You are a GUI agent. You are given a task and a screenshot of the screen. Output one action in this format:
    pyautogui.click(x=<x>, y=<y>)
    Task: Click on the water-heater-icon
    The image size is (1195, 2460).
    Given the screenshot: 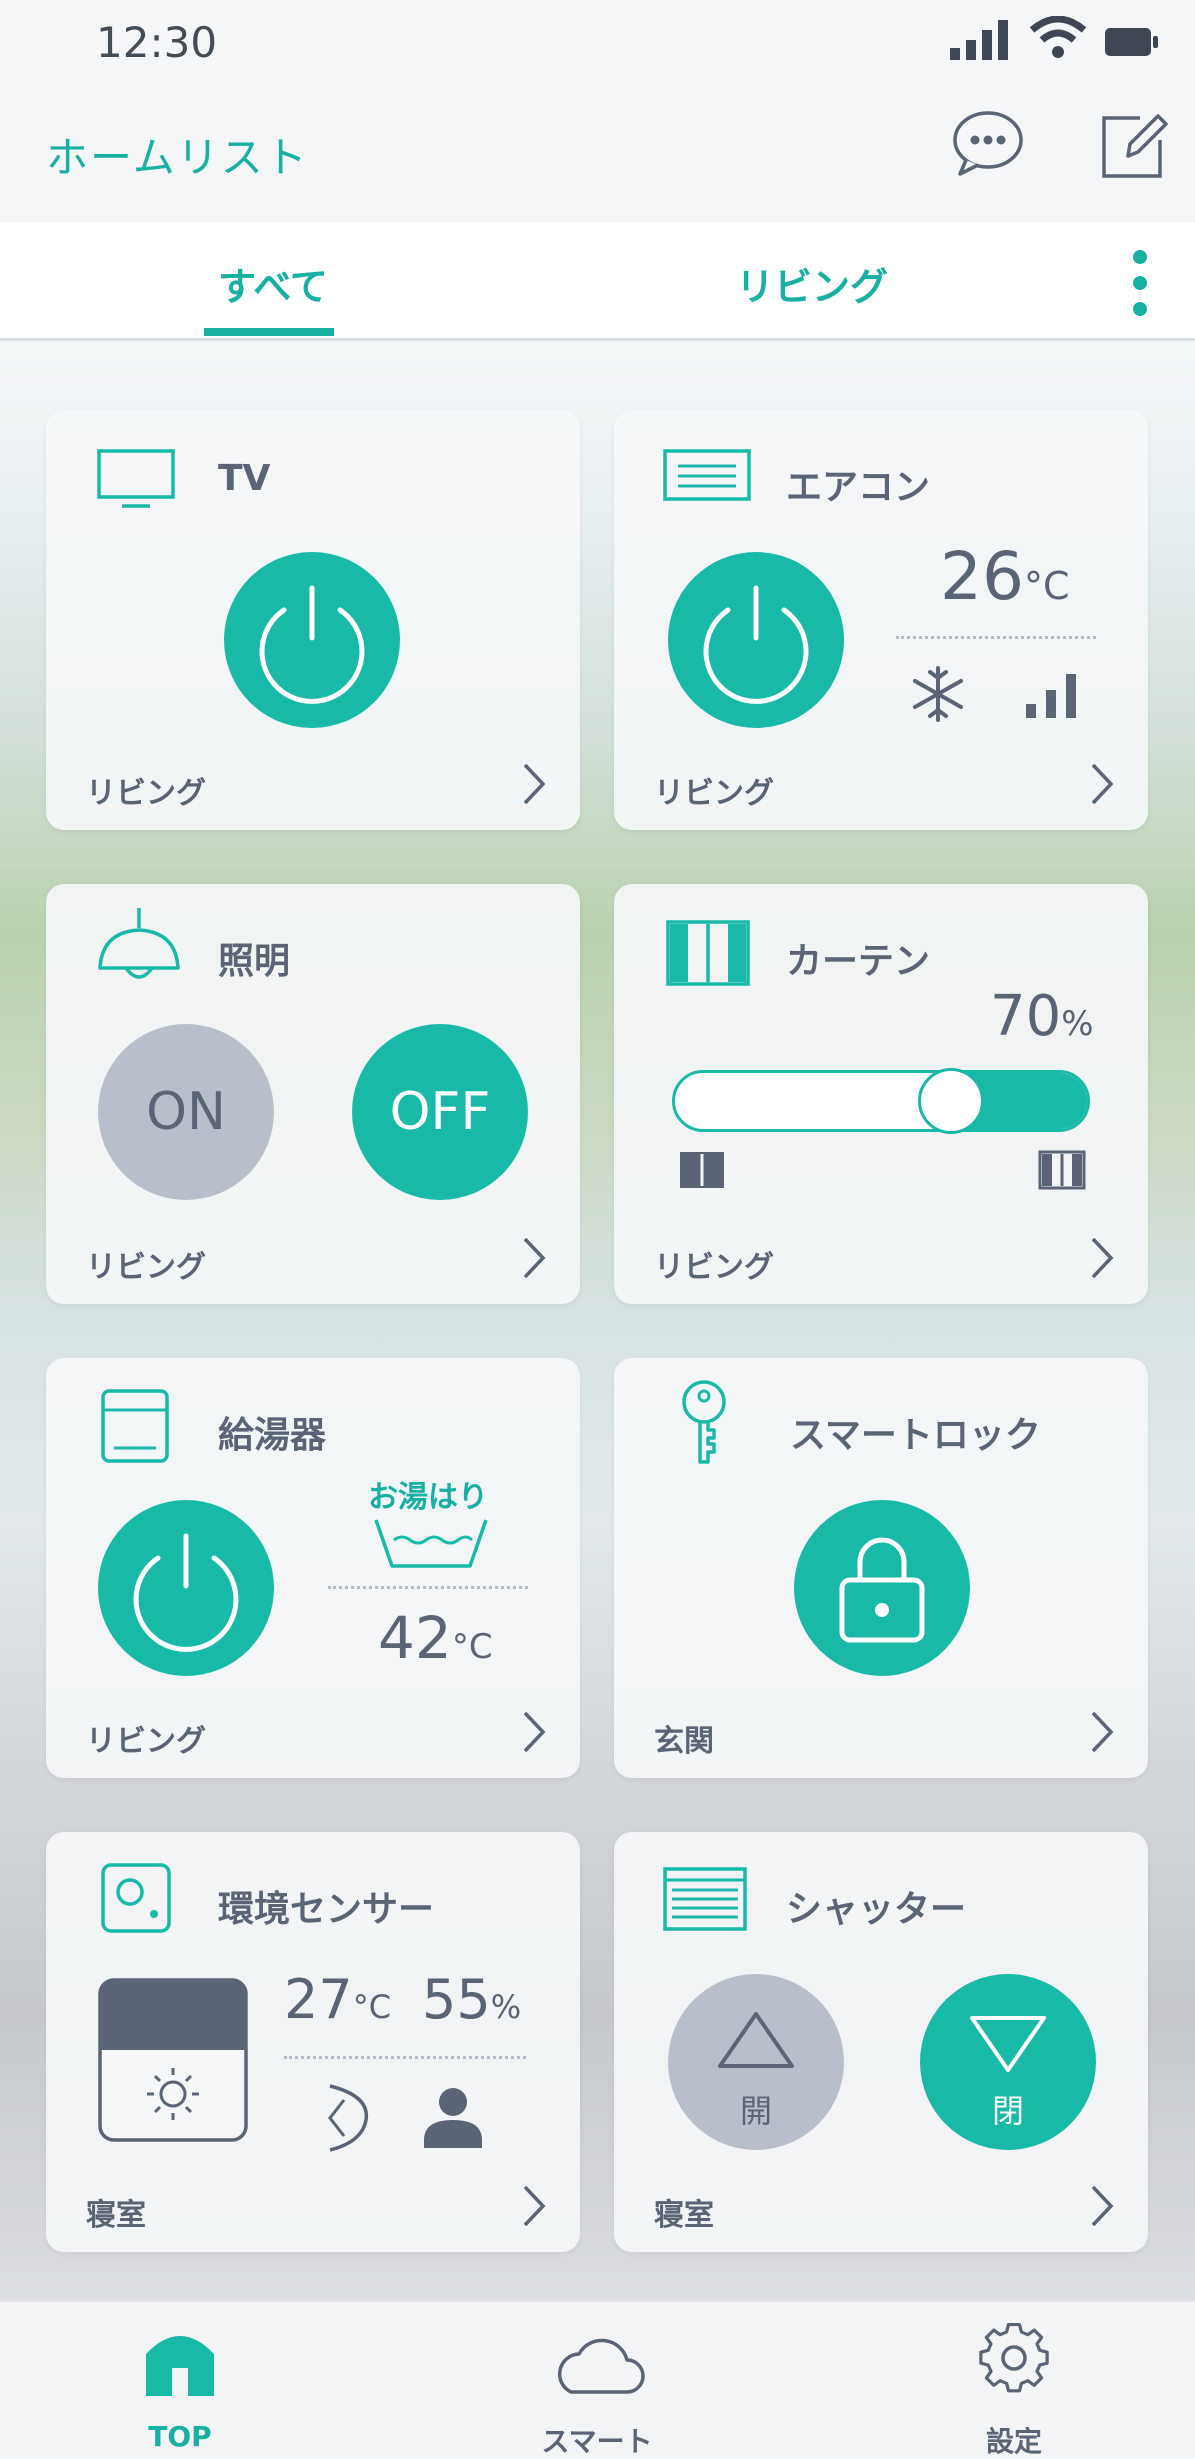 What is the action you would take?
    pyautogui.click(x=135, y=1426)
    